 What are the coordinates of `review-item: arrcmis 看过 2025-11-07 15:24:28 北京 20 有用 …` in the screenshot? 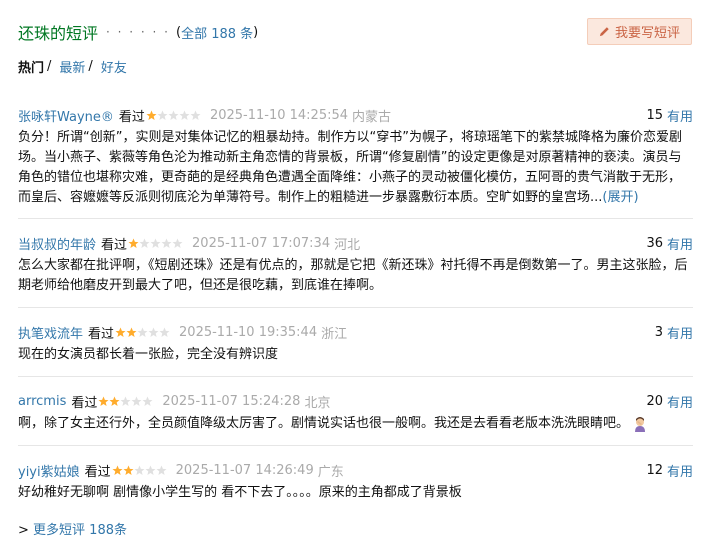 It's located at (355, 412).